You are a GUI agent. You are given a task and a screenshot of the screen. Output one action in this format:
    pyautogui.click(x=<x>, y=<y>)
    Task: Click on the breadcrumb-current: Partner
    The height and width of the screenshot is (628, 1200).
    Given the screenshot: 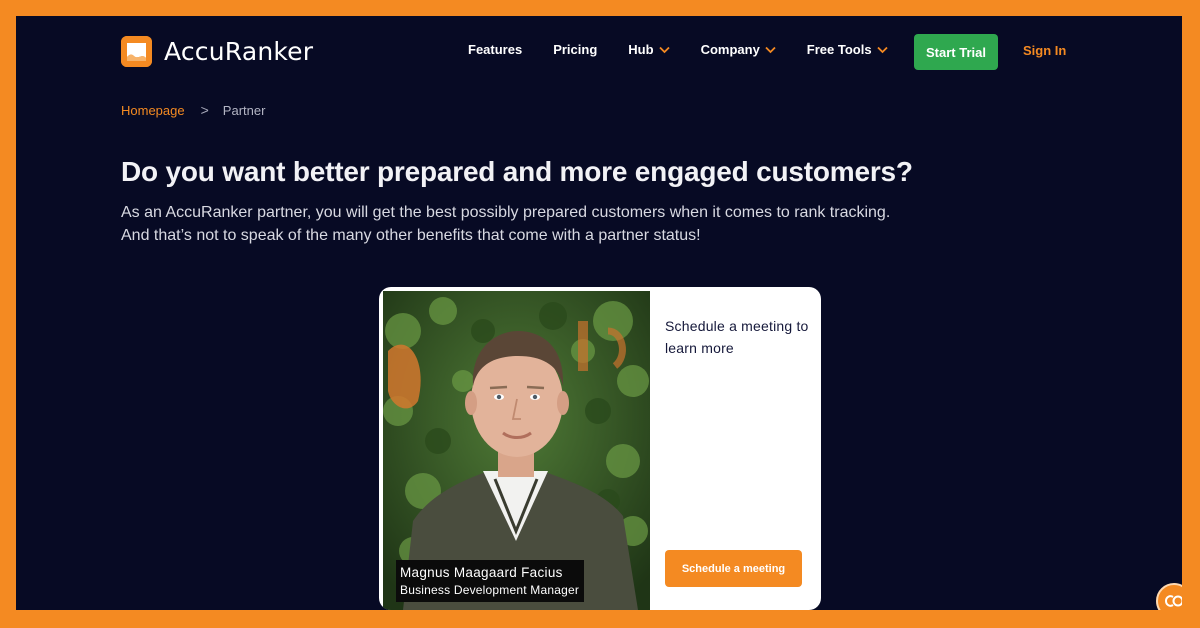 What is the action you would take?
    pyautogui.click(x=244, y=110)
    